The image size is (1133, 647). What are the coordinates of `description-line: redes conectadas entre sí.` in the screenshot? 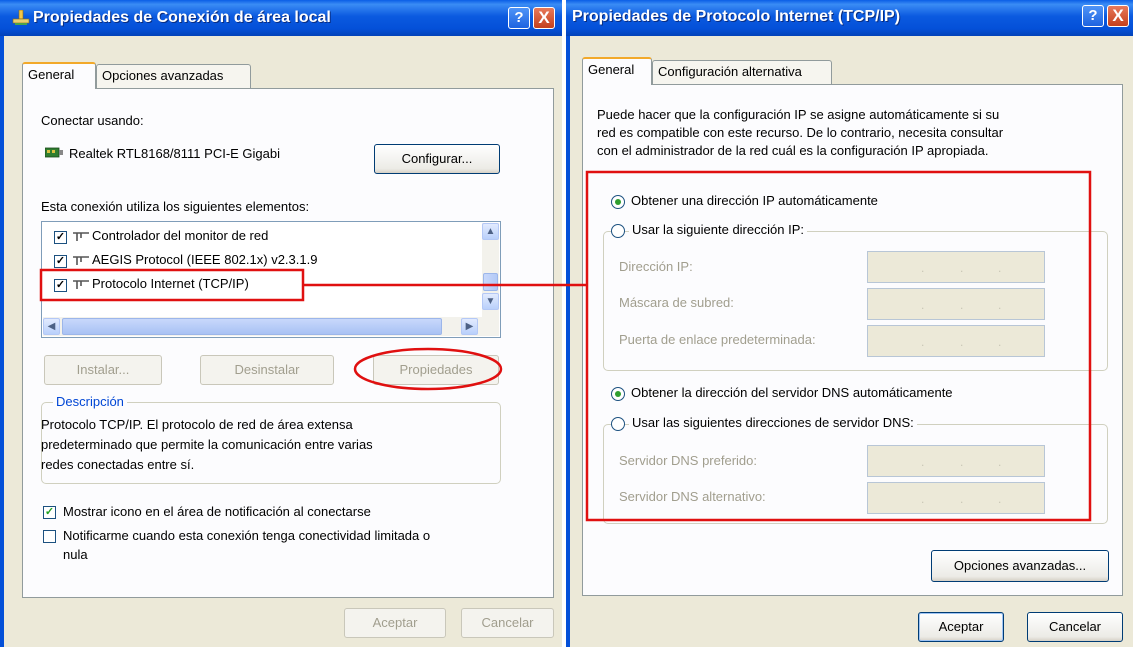 It's located at (118, 464).